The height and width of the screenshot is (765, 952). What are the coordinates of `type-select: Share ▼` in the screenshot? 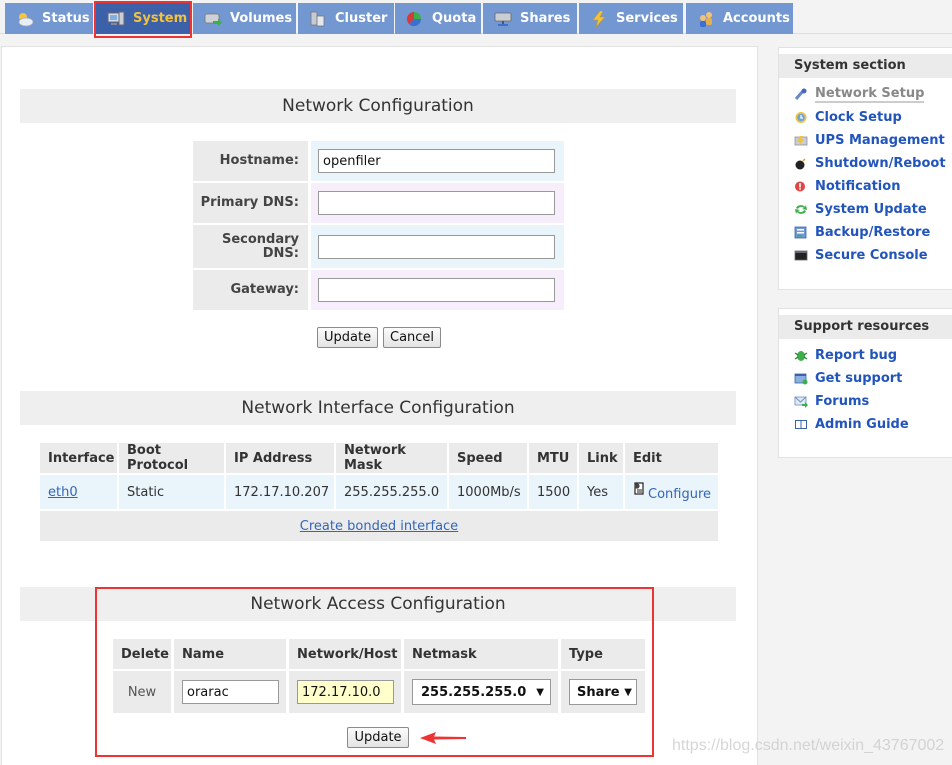 It's located at (603, 692).